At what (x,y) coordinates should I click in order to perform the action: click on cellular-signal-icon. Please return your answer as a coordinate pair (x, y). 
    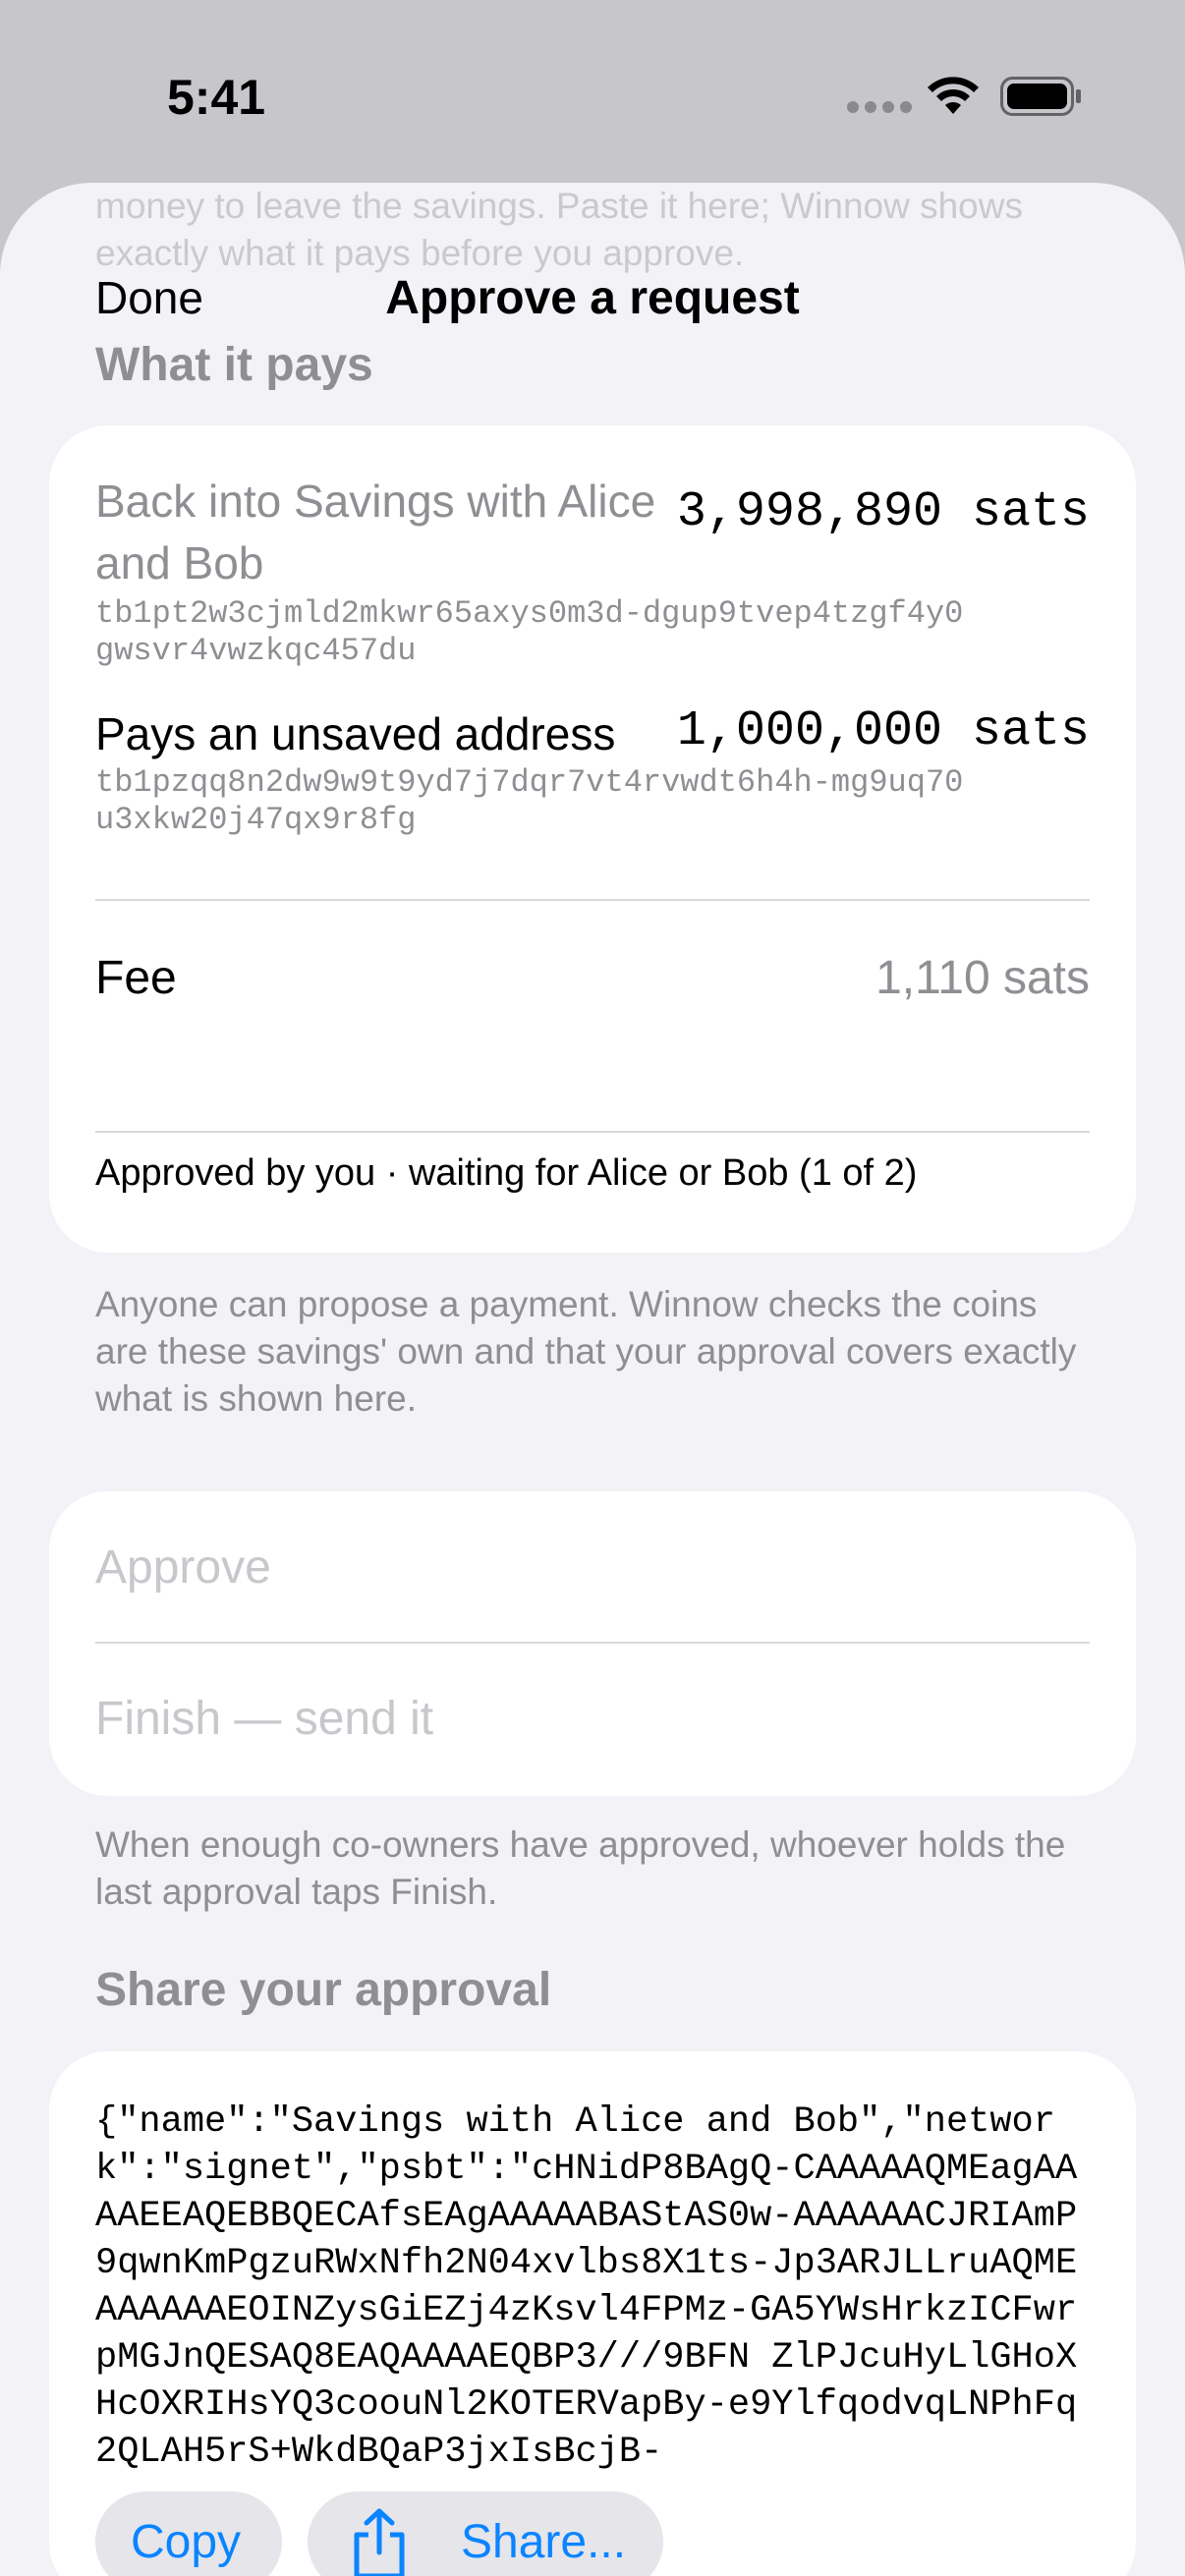
    Looking at the image, I should click on (883, 109).